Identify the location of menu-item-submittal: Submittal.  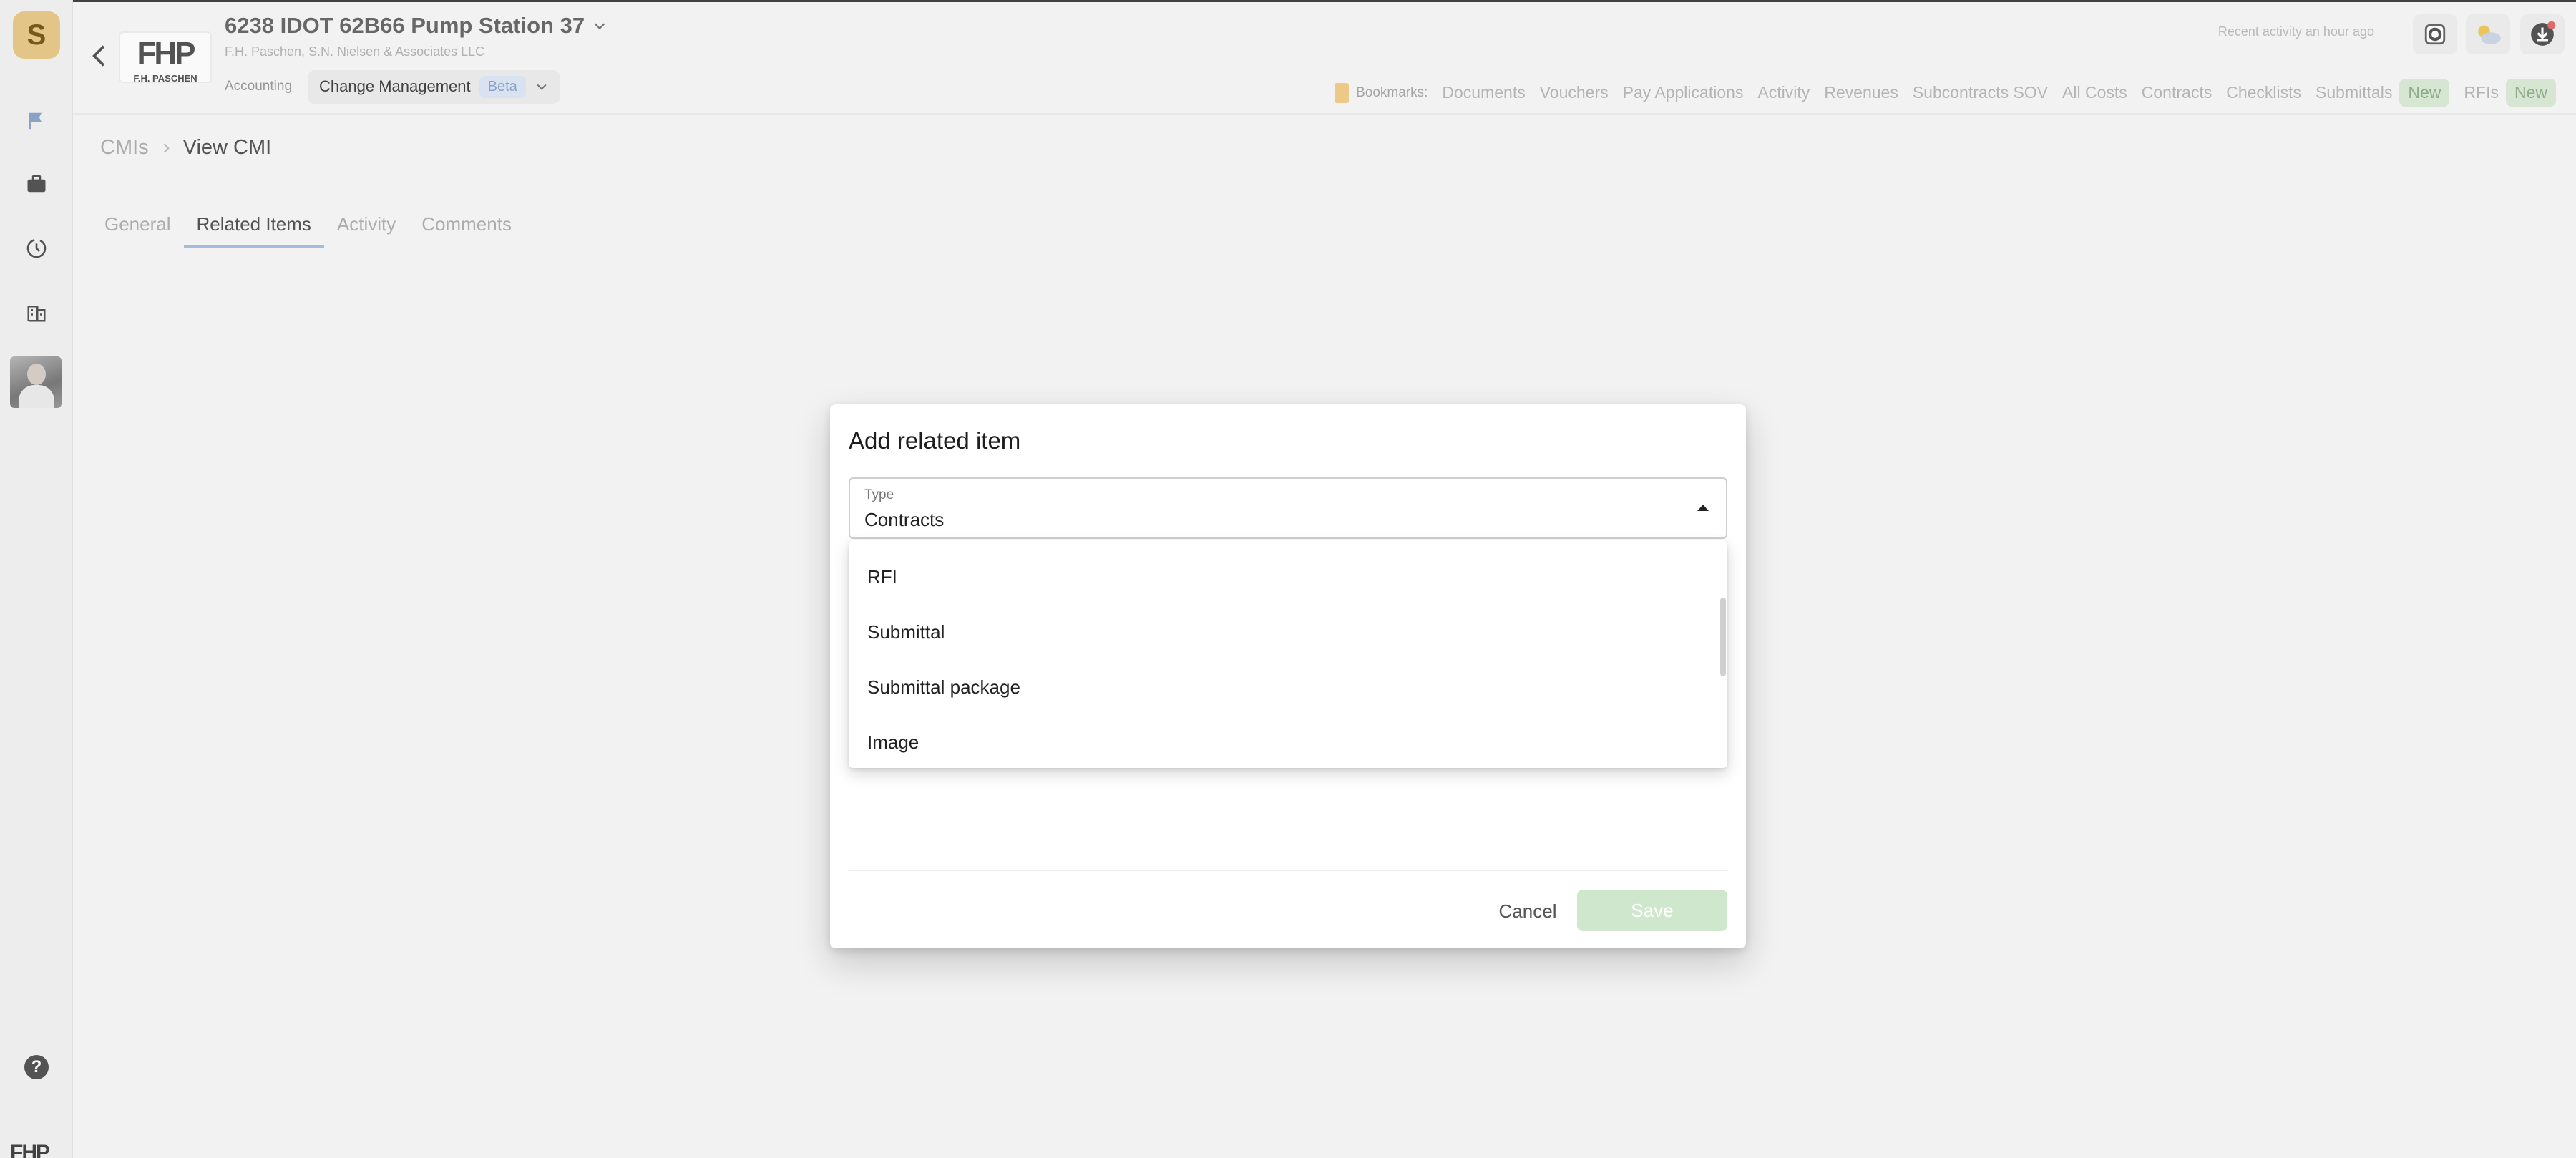
(906, 632).